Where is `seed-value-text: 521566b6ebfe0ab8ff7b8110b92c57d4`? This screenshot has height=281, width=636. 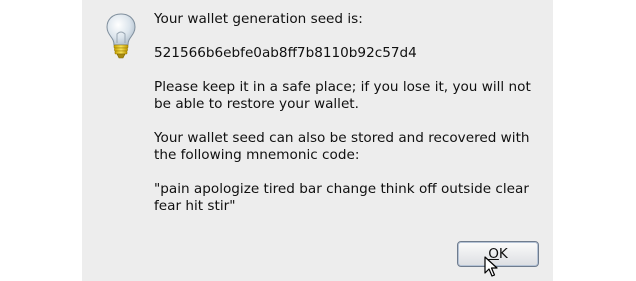 seed-value-text: 521566b6ebfe0ab8ff7b8110b92c57d4 is located at coordinates (285, 53).